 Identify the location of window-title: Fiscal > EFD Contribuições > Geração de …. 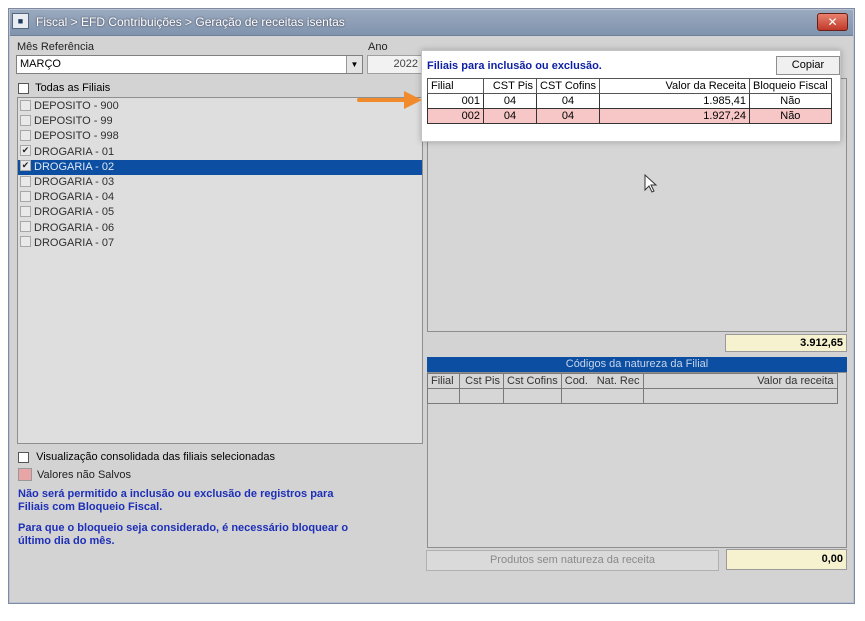
(190, 22).